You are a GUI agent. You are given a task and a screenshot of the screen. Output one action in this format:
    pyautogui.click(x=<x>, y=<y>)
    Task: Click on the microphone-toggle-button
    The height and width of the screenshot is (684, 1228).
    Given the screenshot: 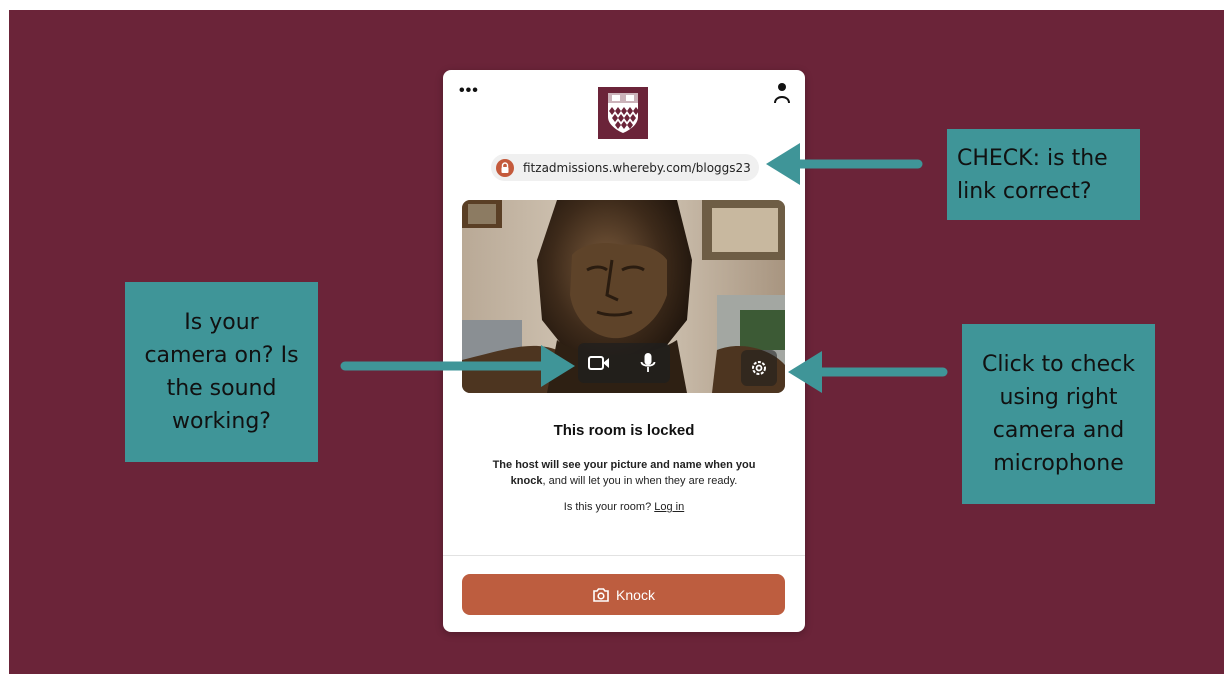 What is the action you would take?
    pyautogui.click(x=648, y=363)
    